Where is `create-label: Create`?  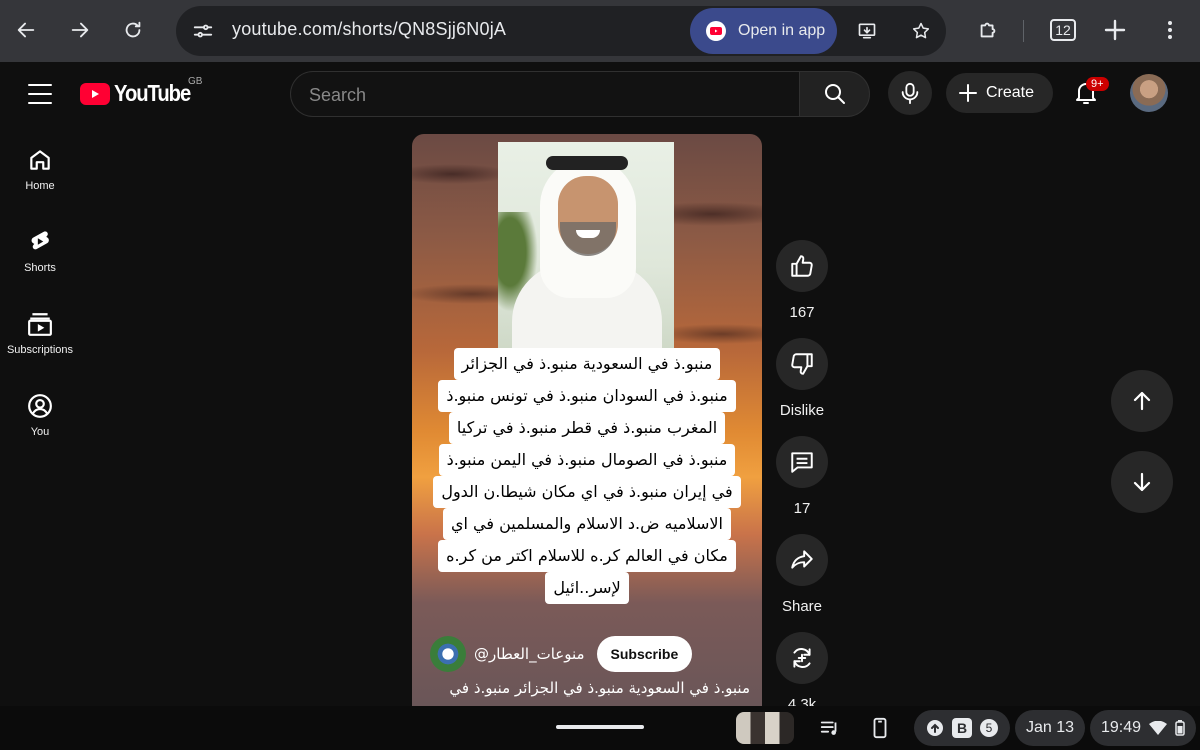
create-label: Create is located at coordinates (1010, 92).